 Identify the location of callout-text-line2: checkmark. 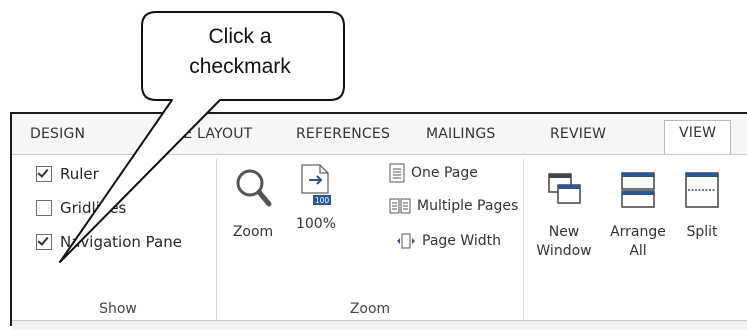
(240, 66).